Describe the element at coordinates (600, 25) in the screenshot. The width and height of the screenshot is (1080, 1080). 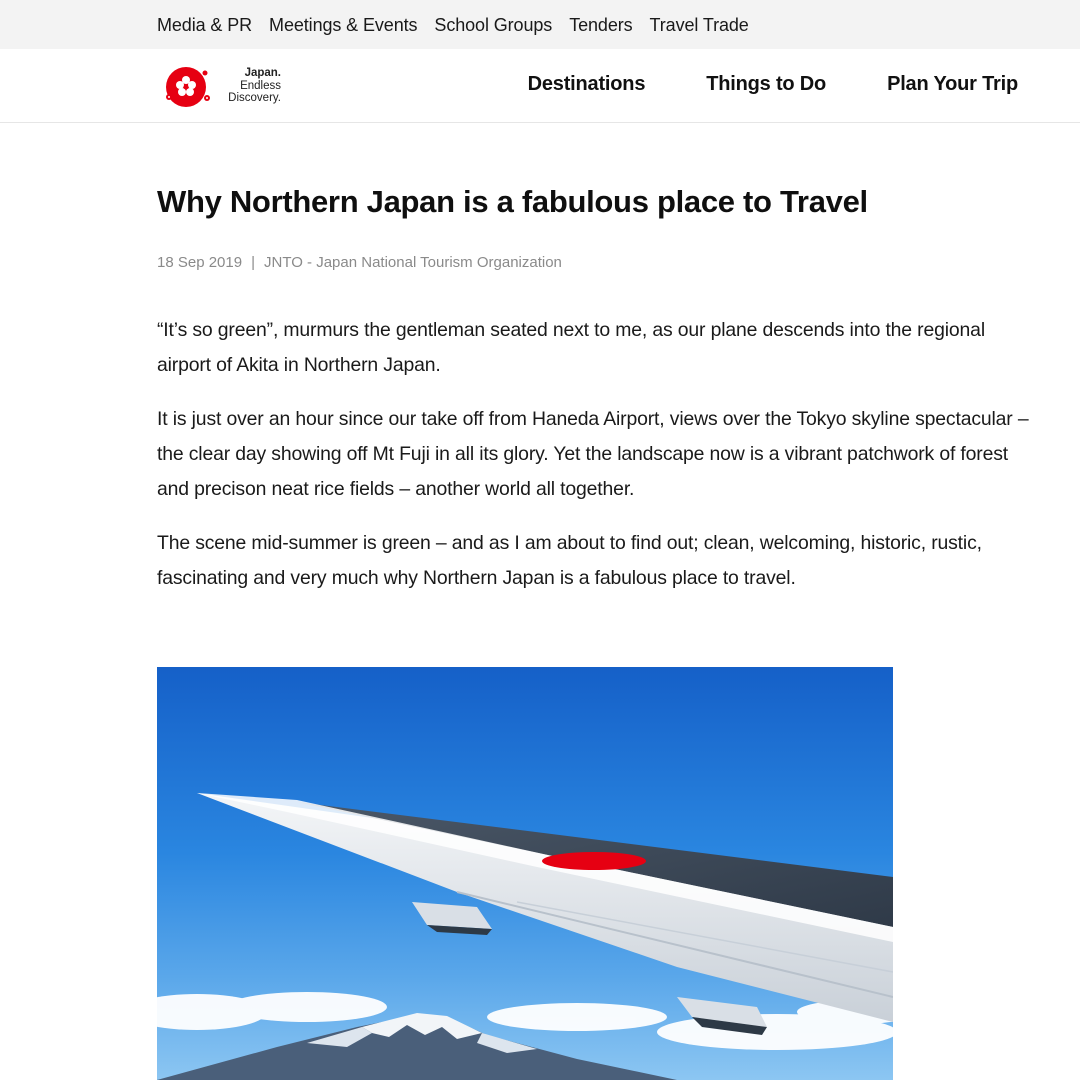
I see `utility-link-tenders: Tenders` at that location.